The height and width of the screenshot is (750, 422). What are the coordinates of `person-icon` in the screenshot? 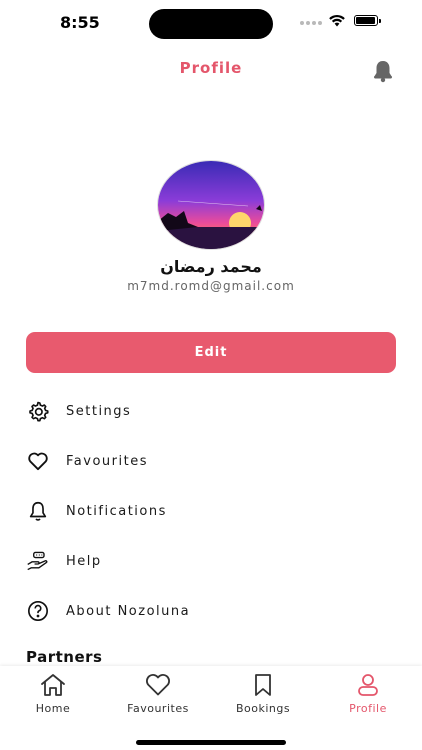 It's located at (368, 685).